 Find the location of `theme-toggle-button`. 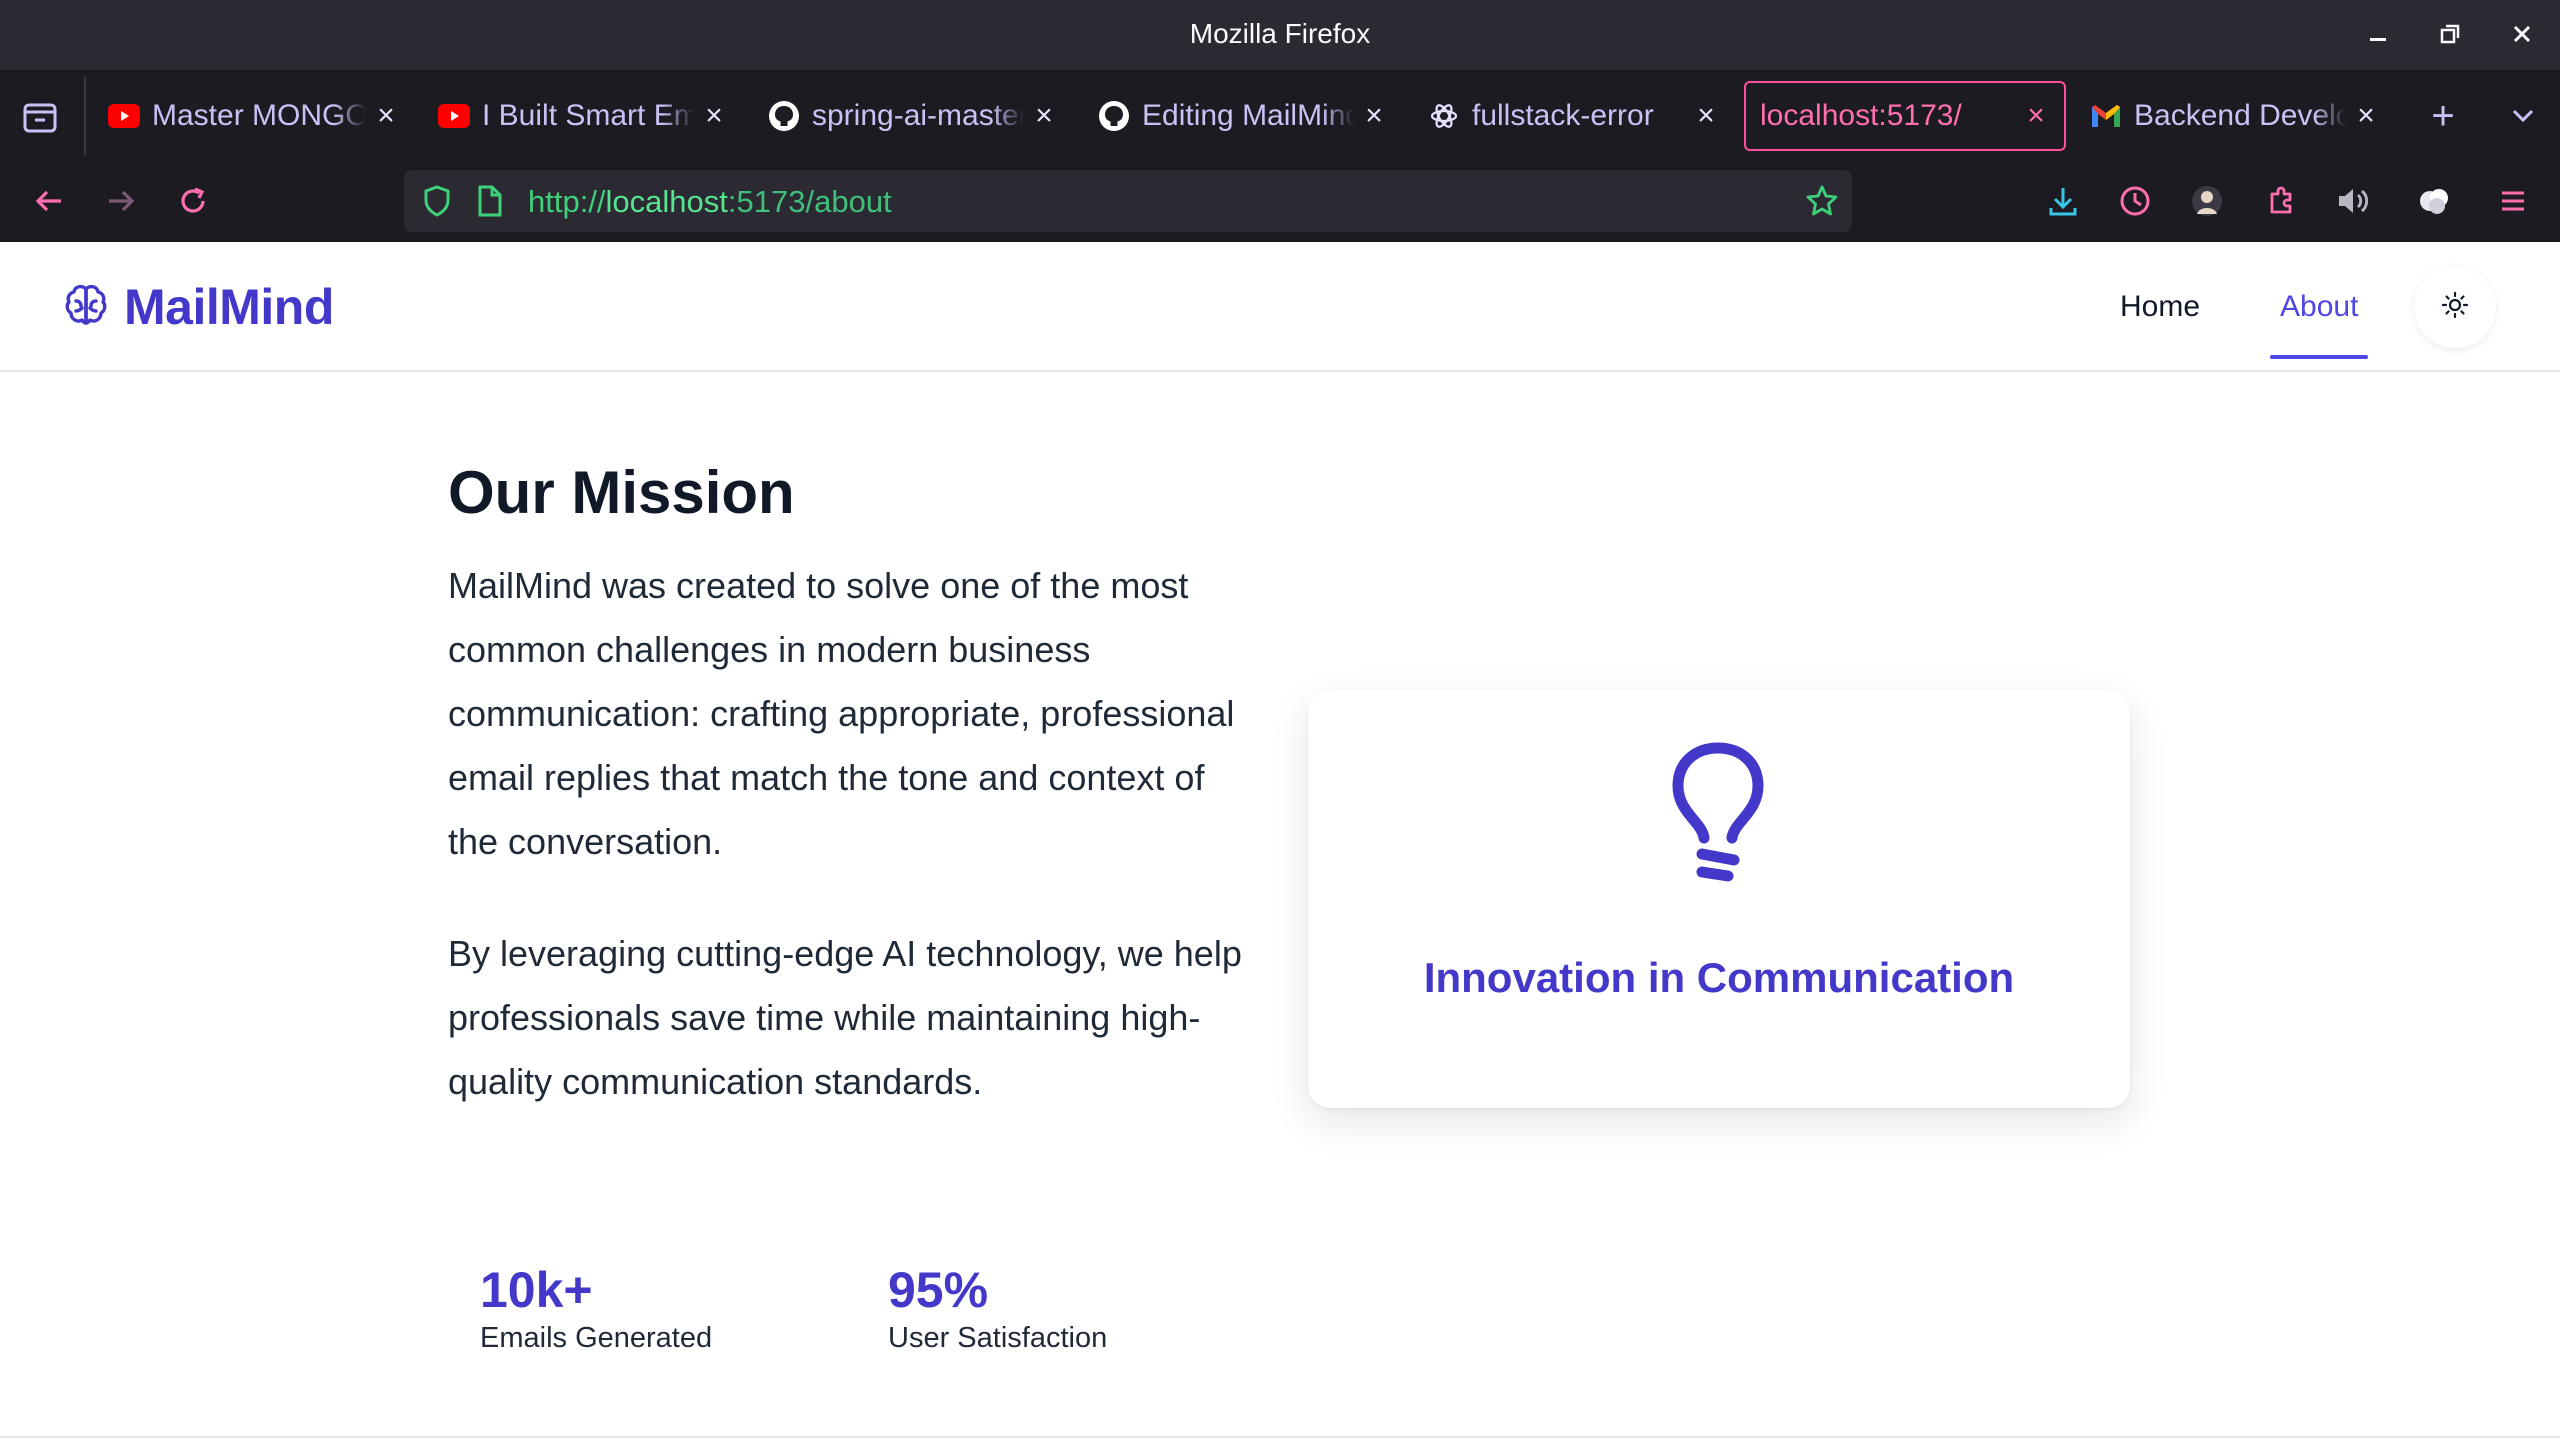

theme-toggle-button is located at coordinates (2455, 307).